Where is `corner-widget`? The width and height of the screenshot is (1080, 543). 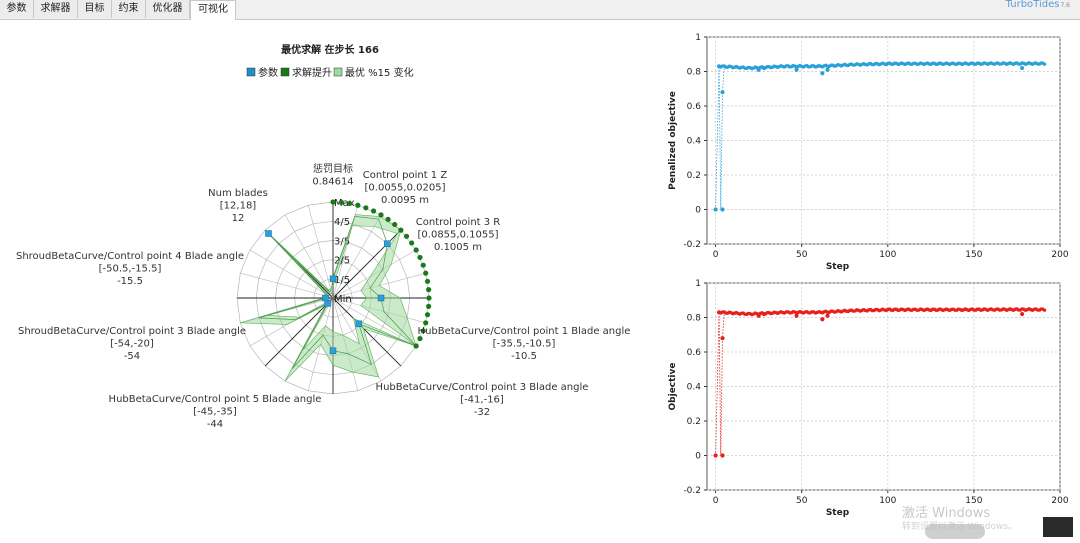 corner-widget is located at coordinates (1058, 527).